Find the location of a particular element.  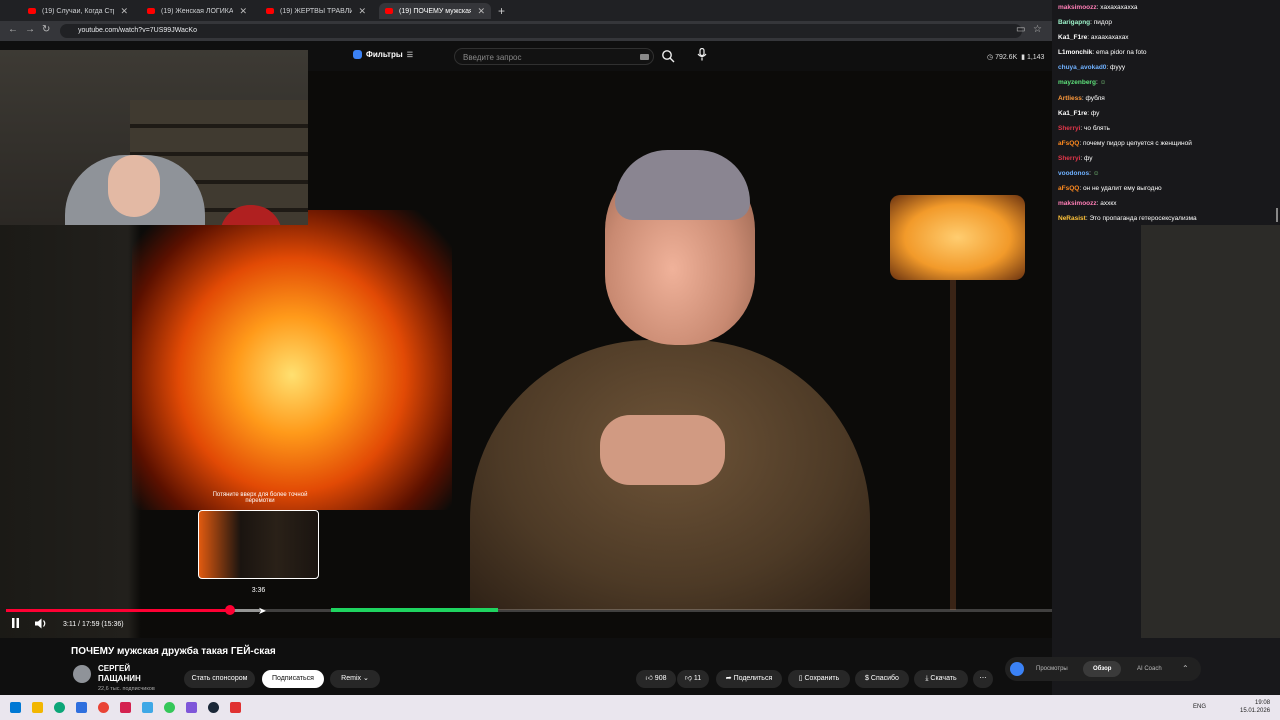

stats-count: 1,143 is located at coordinates (1035, 57).